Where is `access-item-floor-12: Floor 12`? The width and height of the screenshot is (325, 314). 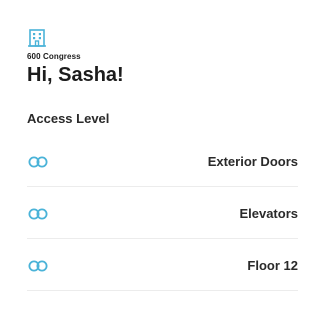 access-item-floor-12: Floor 12 is located at coordinates (162, 265).